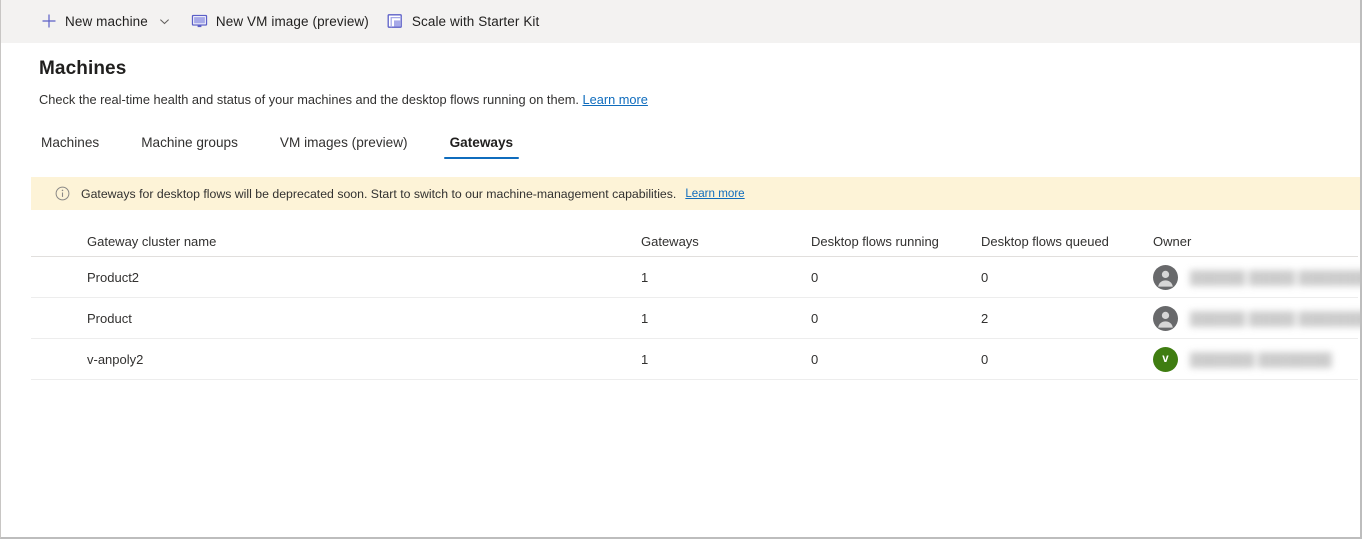 This screenshot has height=539, width=1362. Describe the element at coordinates (48, 21) in the screenshot. I see `plus-icon` at that location.